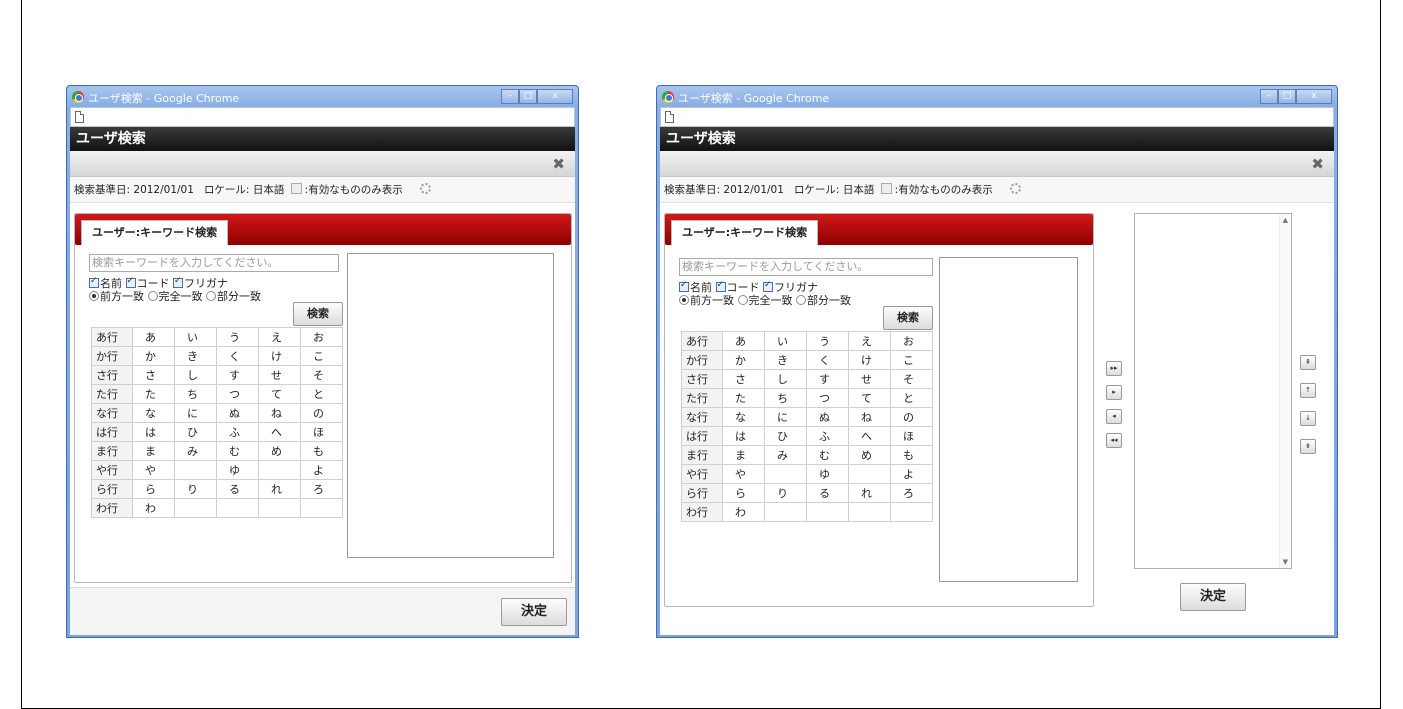  What do you see at coordinates (911, 455) in the screenshot?
I see `kana-cell: も` at bounding box center [911, 455].